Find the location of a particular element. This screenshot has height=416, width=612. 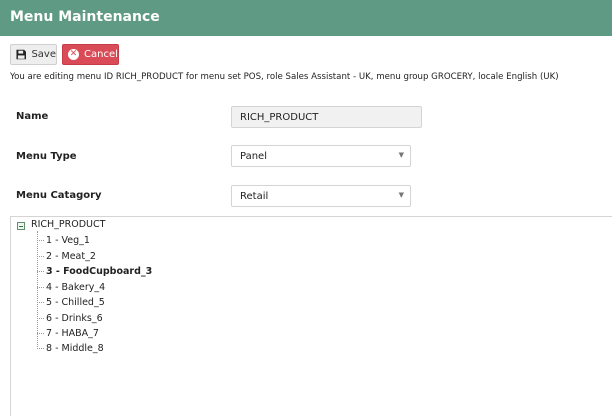

tree-root-node: RICH_PRODUCT is located at coordinates (68, 224).